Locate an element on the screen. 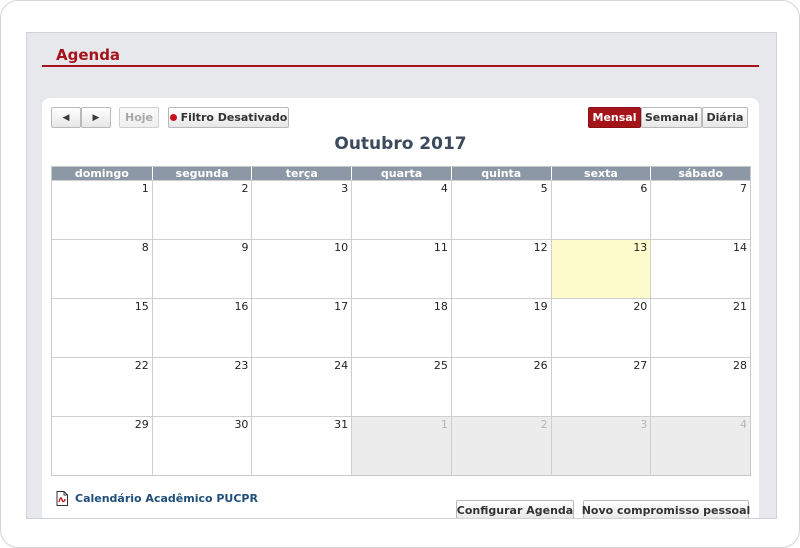  day-number: 6 is located at coordinates (644, 188).